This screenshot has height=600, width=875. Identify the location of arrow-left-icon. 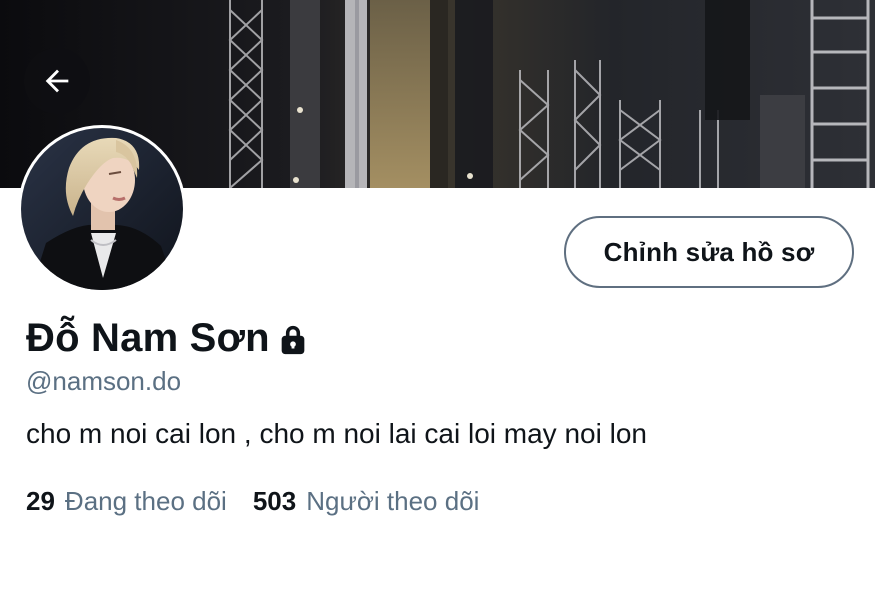
(57, 81).